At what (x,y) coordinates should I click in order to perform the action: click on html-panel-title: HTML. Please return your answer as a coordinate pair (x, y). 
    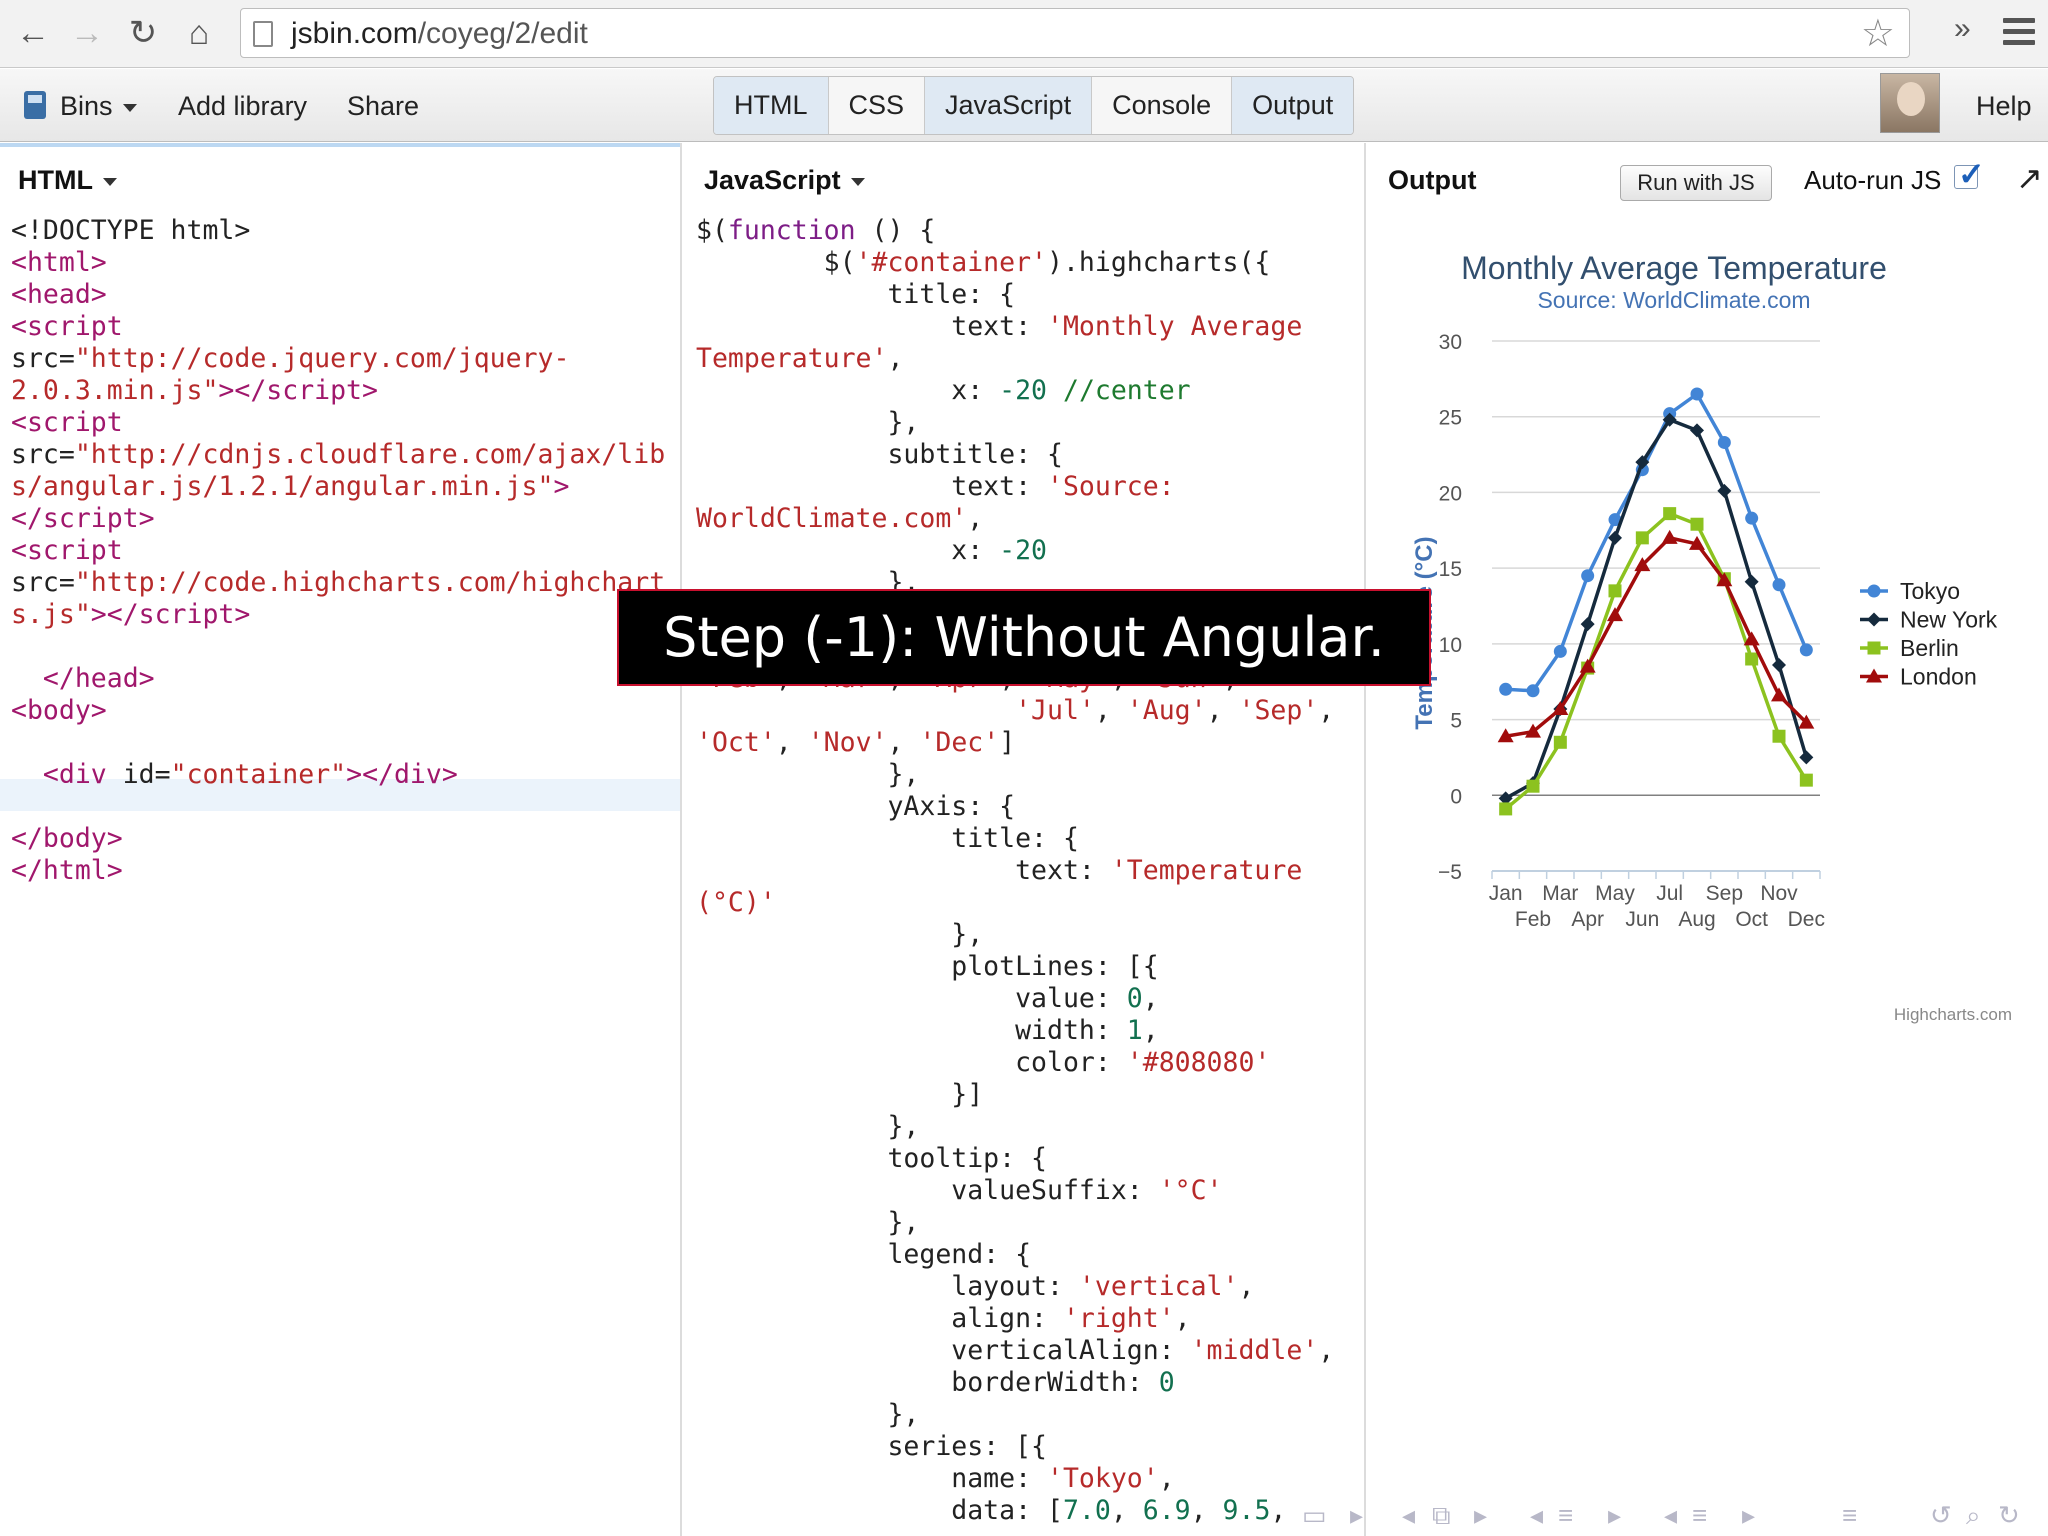
    Looking at the image, I should click on (55, 180).